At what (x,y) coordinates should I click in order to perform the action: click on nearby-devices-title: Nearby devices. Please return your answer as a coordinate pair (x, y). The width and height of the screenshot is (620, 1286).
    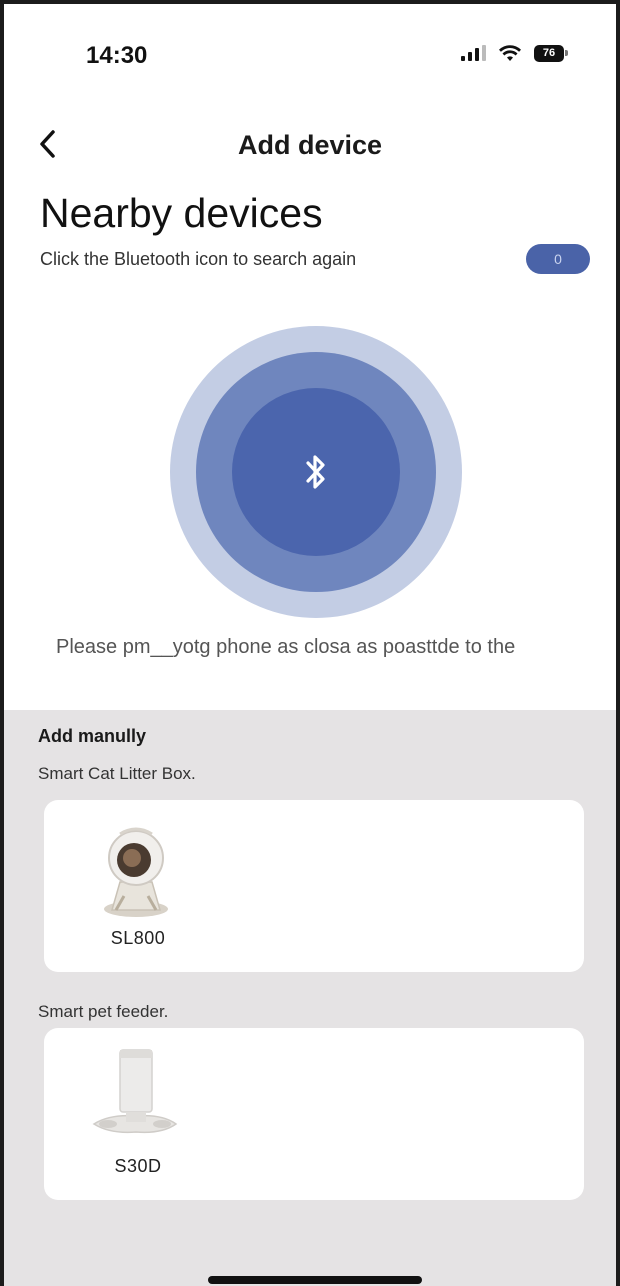
    Looking at the image, I should click on (181, 213).